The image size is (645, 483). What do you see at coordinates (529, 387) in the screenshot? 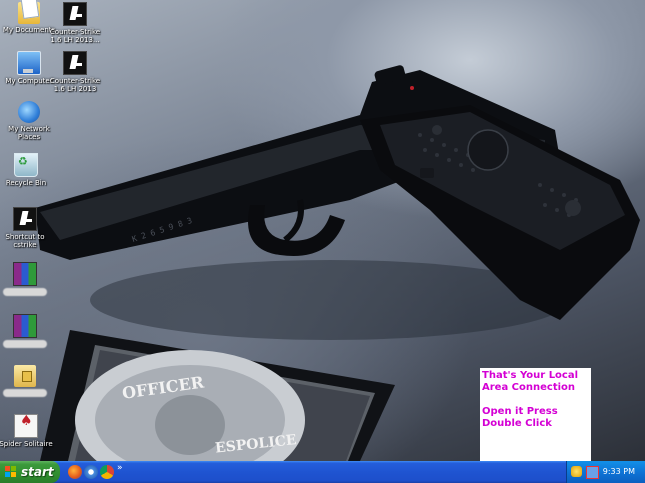
I see `note-line-2: Area Connection` at bounding box center [529, 387].